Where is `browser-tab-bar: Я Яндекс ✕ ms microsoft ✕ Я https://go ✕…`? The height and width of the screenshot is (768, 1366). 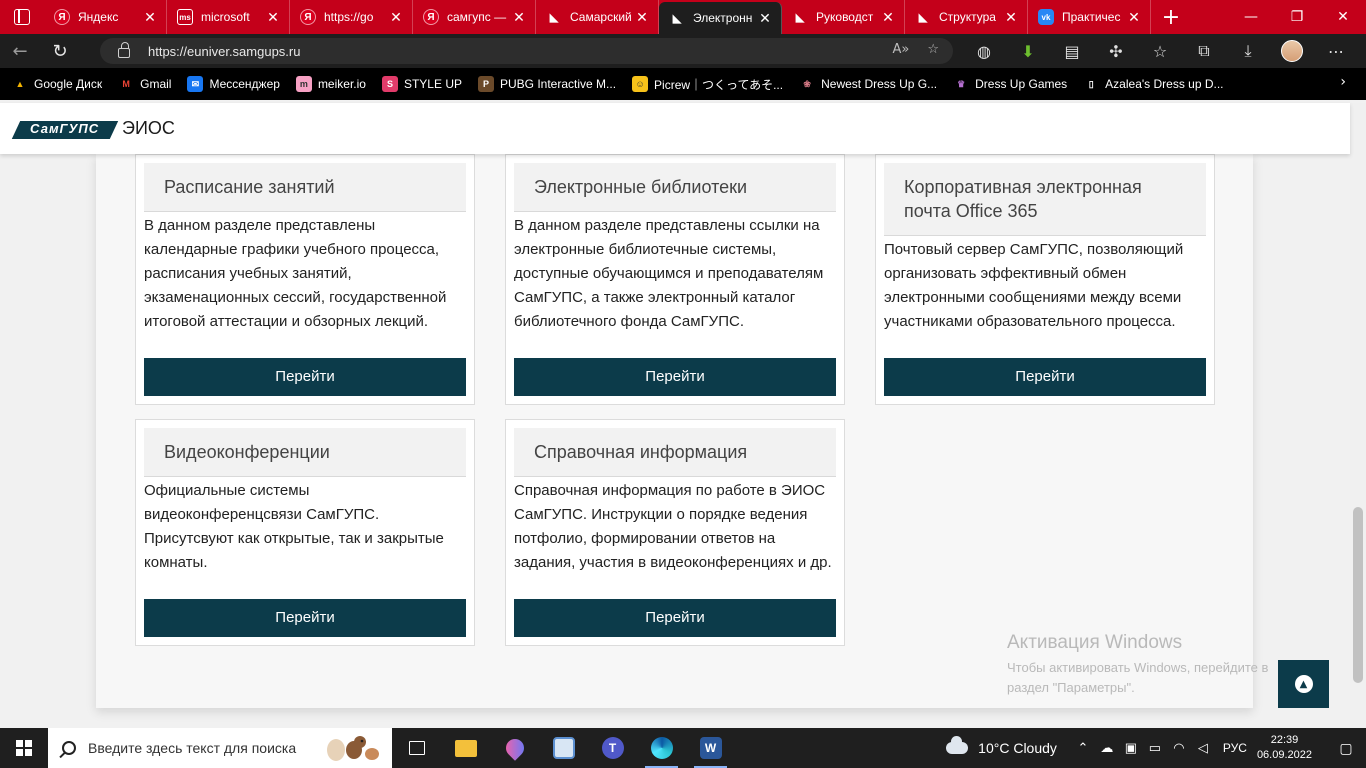 browser-tab-bar: Я Яндекс ✕ ms microsoft ✕ Я https://go ✕… is located at coordinates (683, 17).